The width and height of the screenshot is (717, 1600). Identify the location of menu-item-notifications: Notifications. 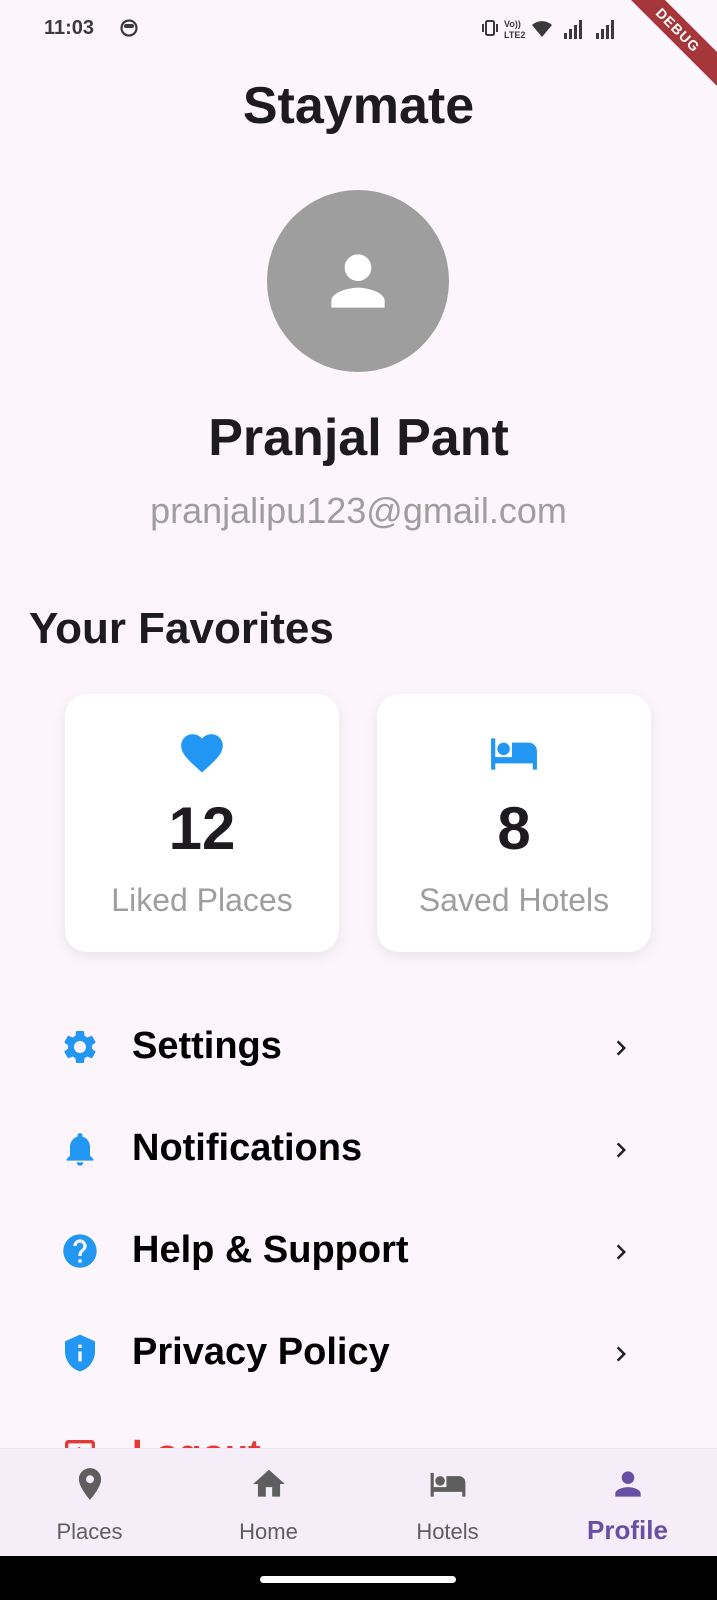
(358, 1149).